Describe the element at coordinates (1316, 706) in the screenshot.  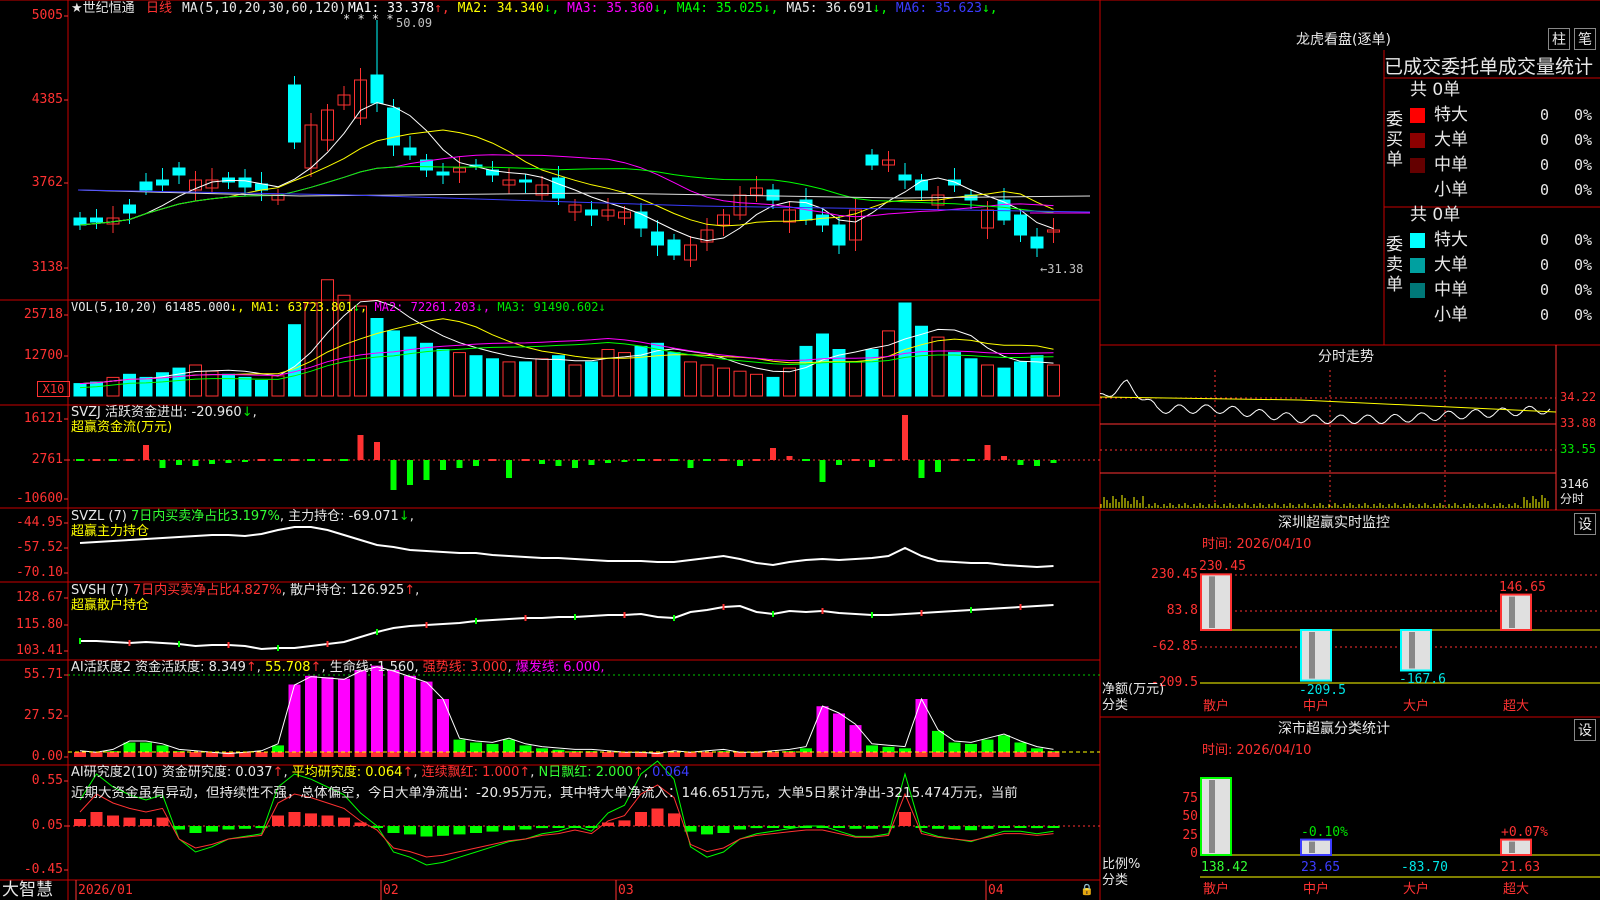
I see `monitor-category: 中户` at that location.